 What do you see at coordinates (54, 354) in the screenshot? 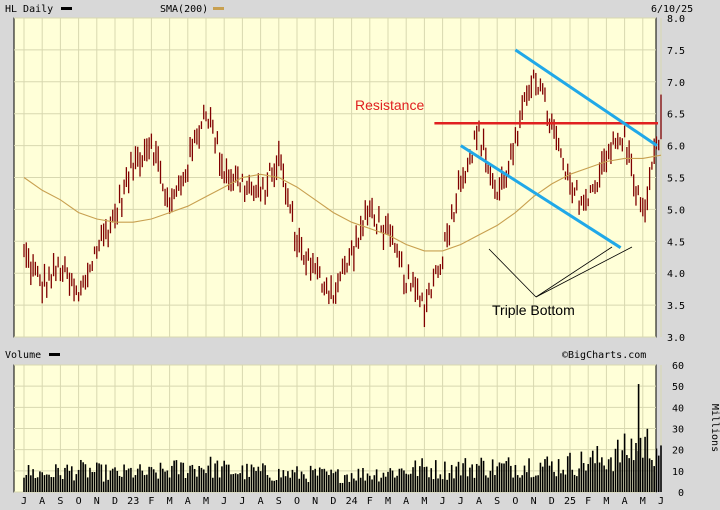
I see `volume-legend-swatch` at bounding box center [54, 354].